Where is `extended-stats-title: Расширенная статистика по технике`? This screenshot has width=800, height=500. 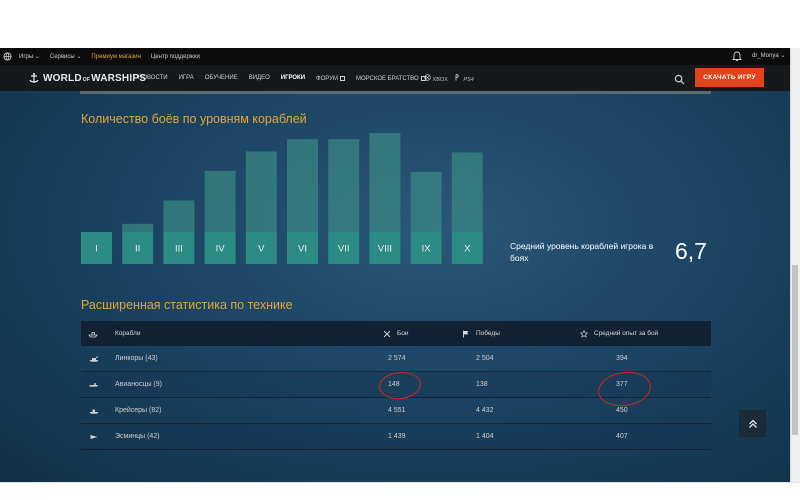
extended-stats-title: Расширенная статистика по технике is located at coordinates (187, 305).